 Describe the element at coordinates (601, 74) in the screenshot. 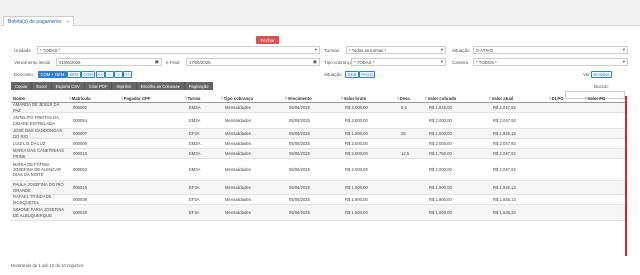

I see `ver-emitidos-button: Emitidos` at that location.